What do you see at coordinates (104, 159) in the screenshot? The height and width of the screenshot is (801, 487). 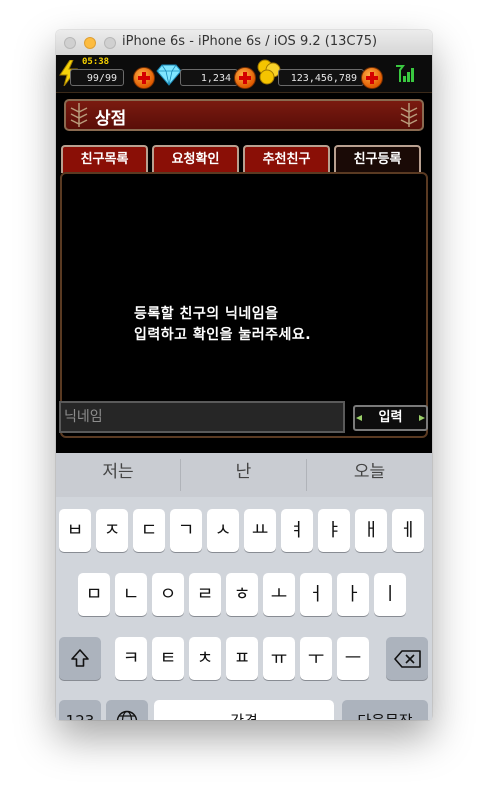 I see `tab-friend-list: 친구목록` at bounding box center [104, 159].